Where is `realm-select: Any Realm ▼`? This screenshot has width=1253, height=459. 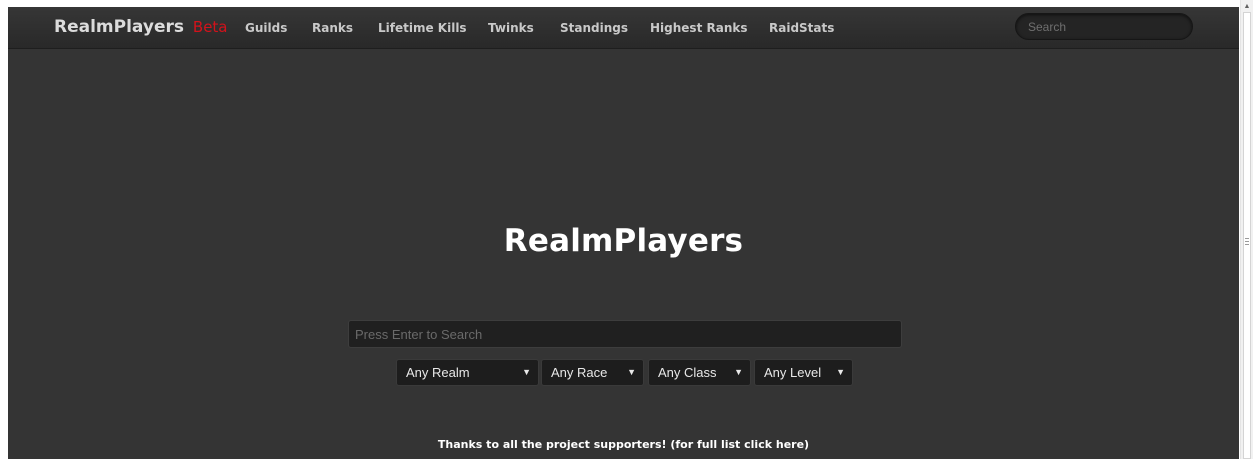 realm-select: Any Realm ▼ is located at coordinates (467, 372).